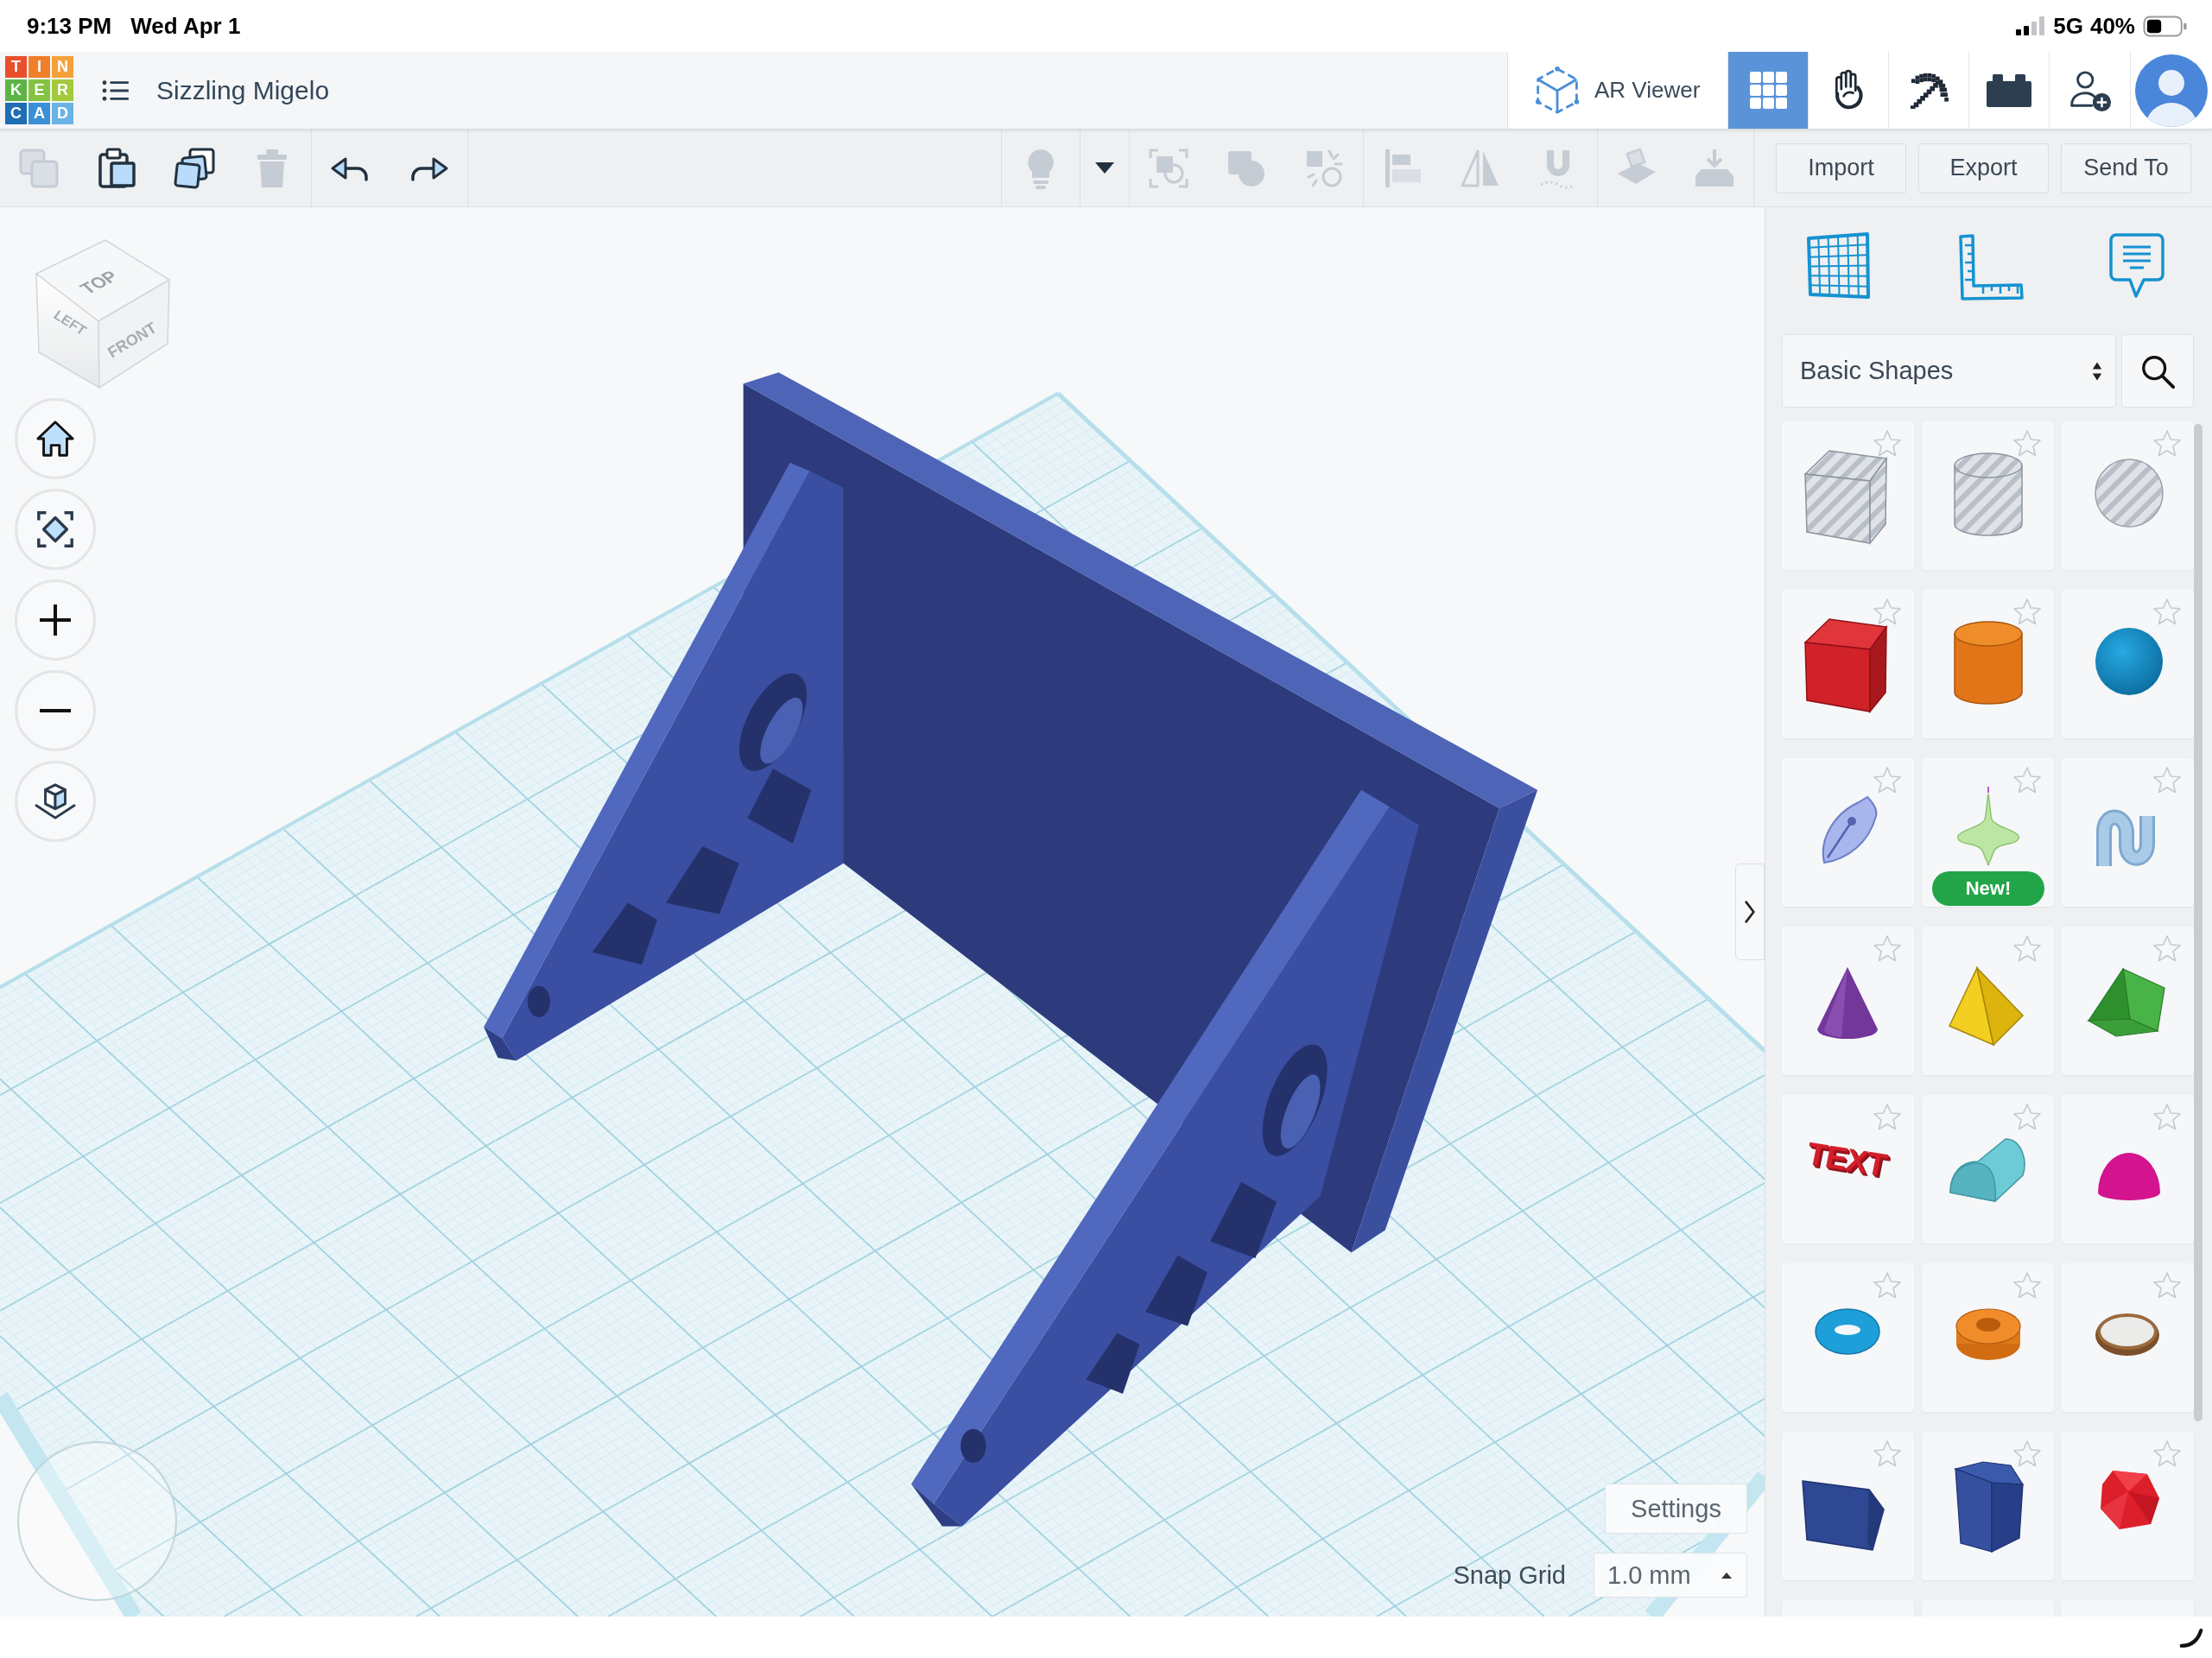 This screenshot has height=1658, width=2212. What do you see at coordinates (1988, 889) in the screenshot?
I see `new-badge: New!` at bounding box center [1988, 889].